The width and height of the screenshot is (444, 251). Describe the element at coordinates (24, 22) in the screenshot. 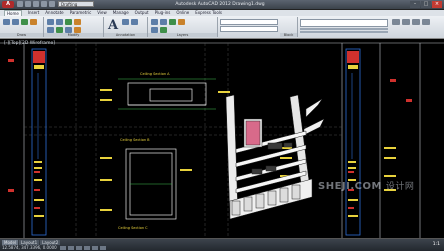

I see `circle-icon` at that location.